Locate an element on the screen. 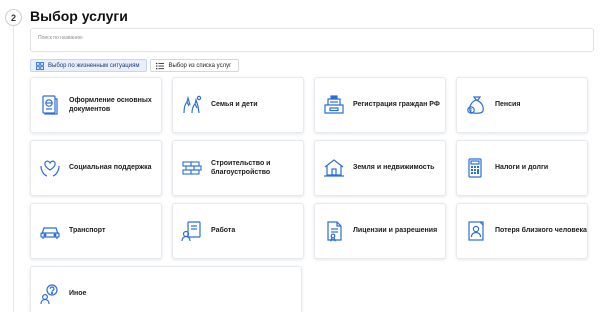  category-label: Потеря близкого человека is located at coordinates (541, 231).